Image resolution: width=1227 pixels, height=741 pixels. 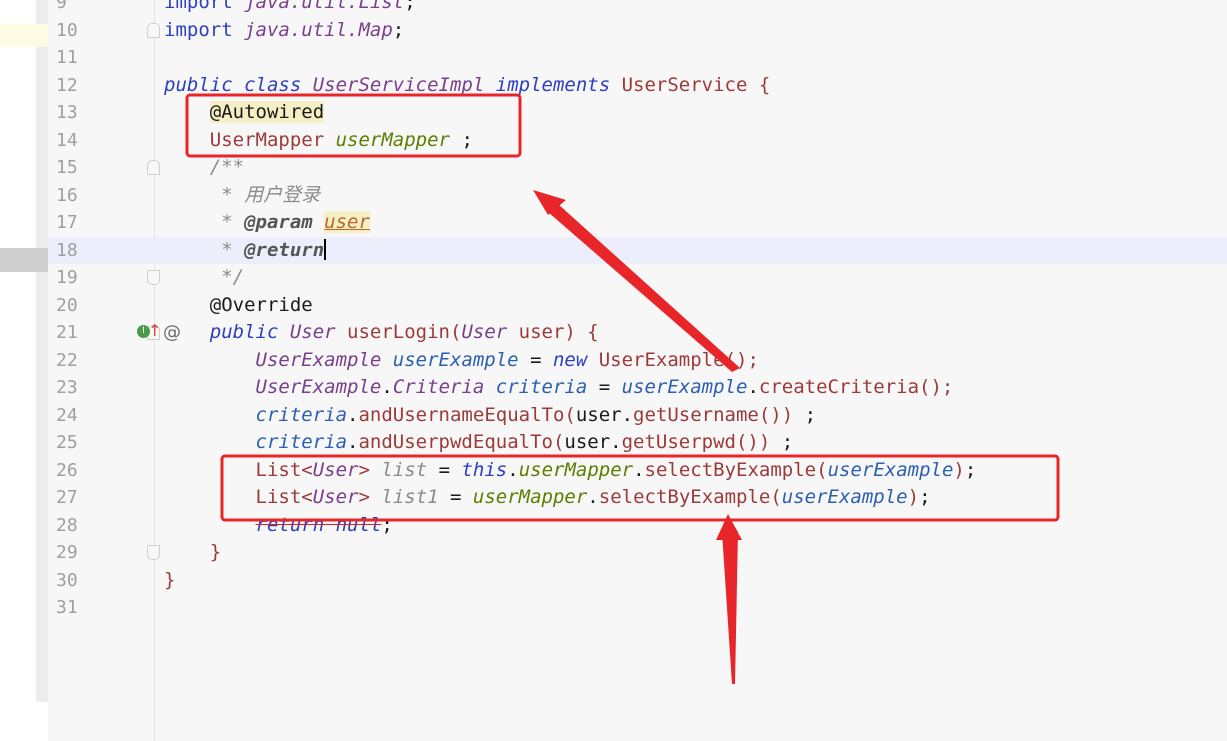 I want to click on line-number: 25, so click(x=67, y=442).